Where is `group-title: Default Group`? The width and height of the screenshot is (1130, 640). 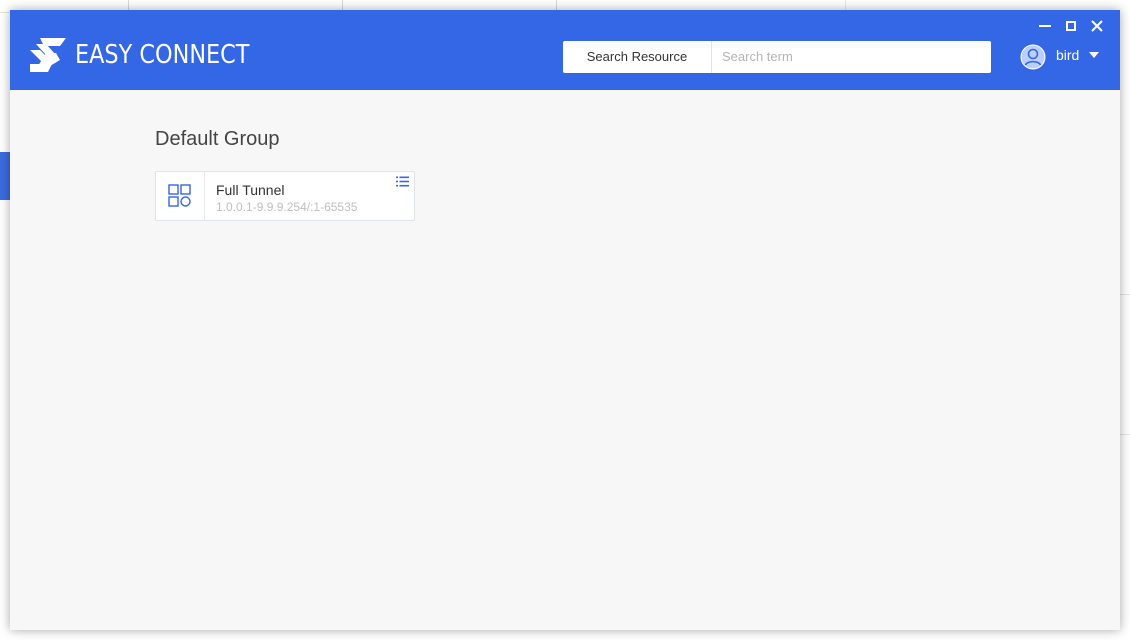 group-title: Default Group is located at coordinates (217, 139).